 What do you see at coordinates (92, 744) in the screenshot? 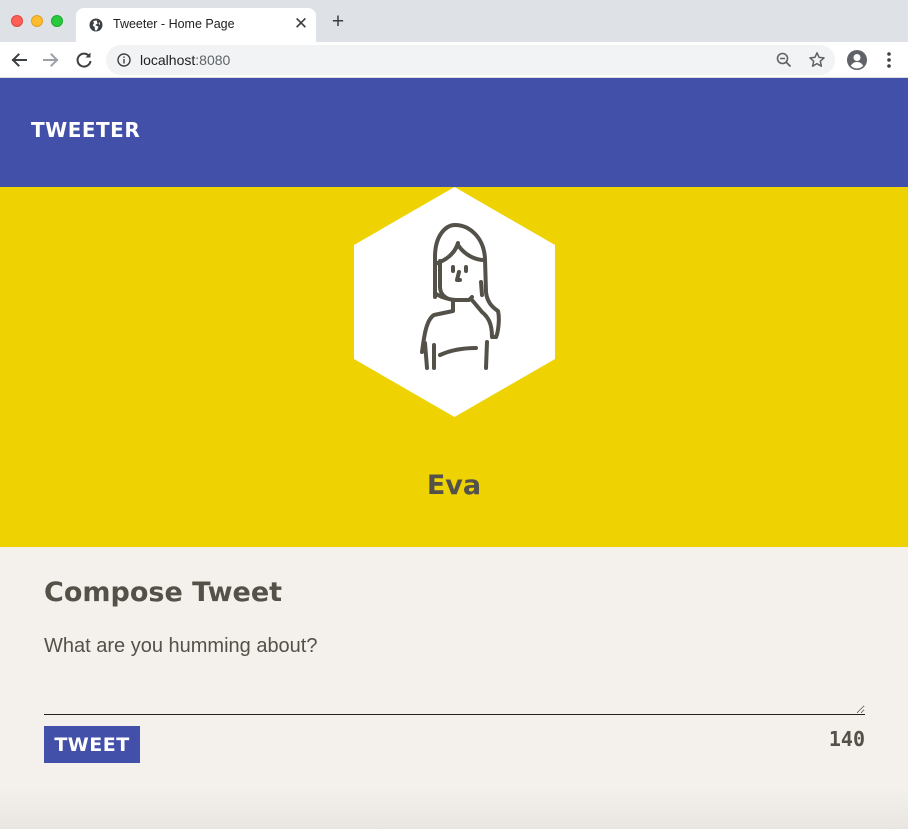
I see `tweet-button: TWEET` at bounding box center [92, 744].